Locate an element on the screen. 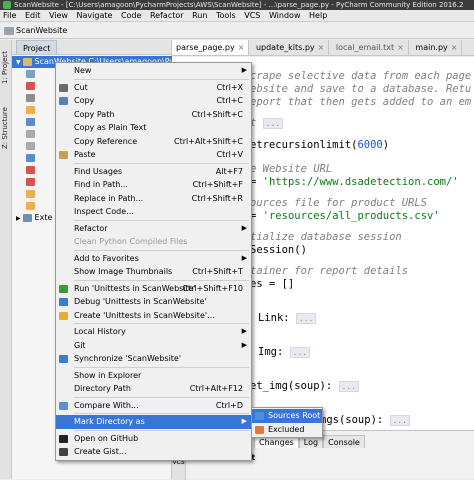 This screenshot has height=480, width=474. menu-item-shortcut: Ctrl+Shift+T is located at coordinates (217, 271).